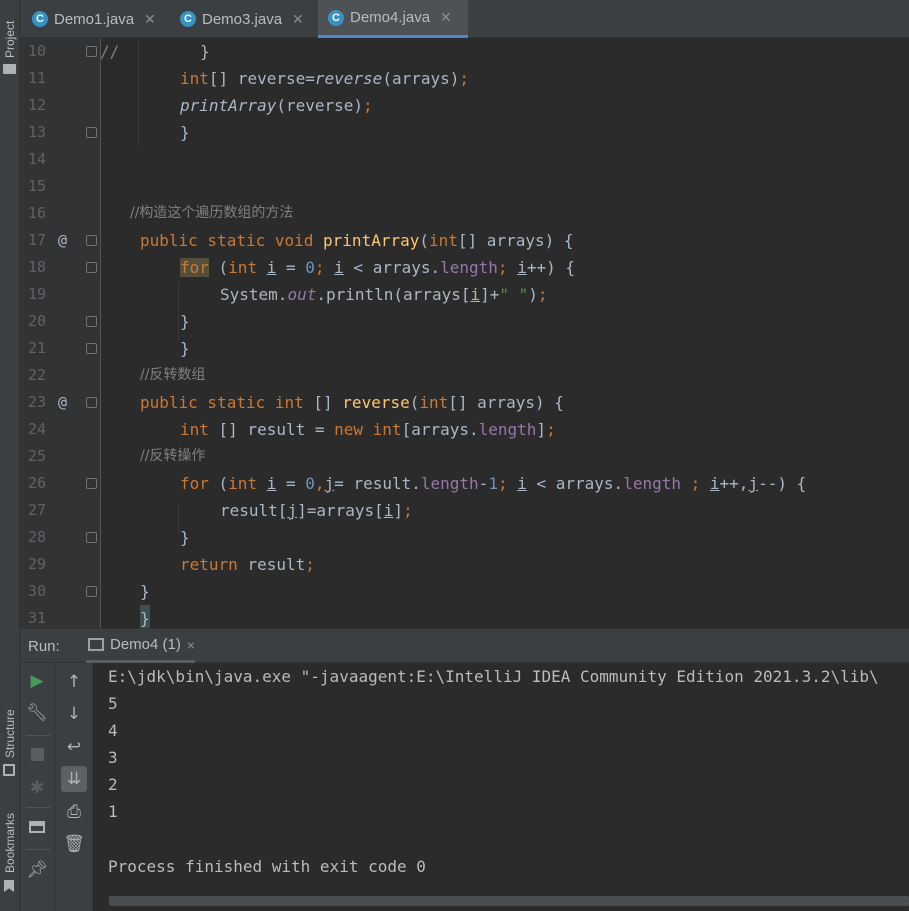 This screenshot has width=909, height=911. I want to click on arrow-down-icon: ↓, so click(74, 714).